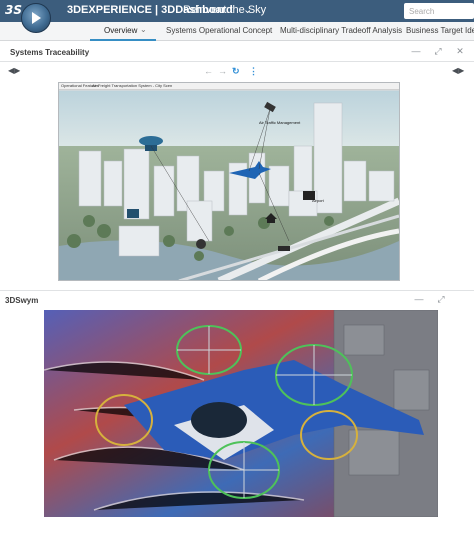  Describe the element at coordinates (219, 30) in the screenshot. I see `tab-systems-operational-concept: Systems Operational Concept` at that location.